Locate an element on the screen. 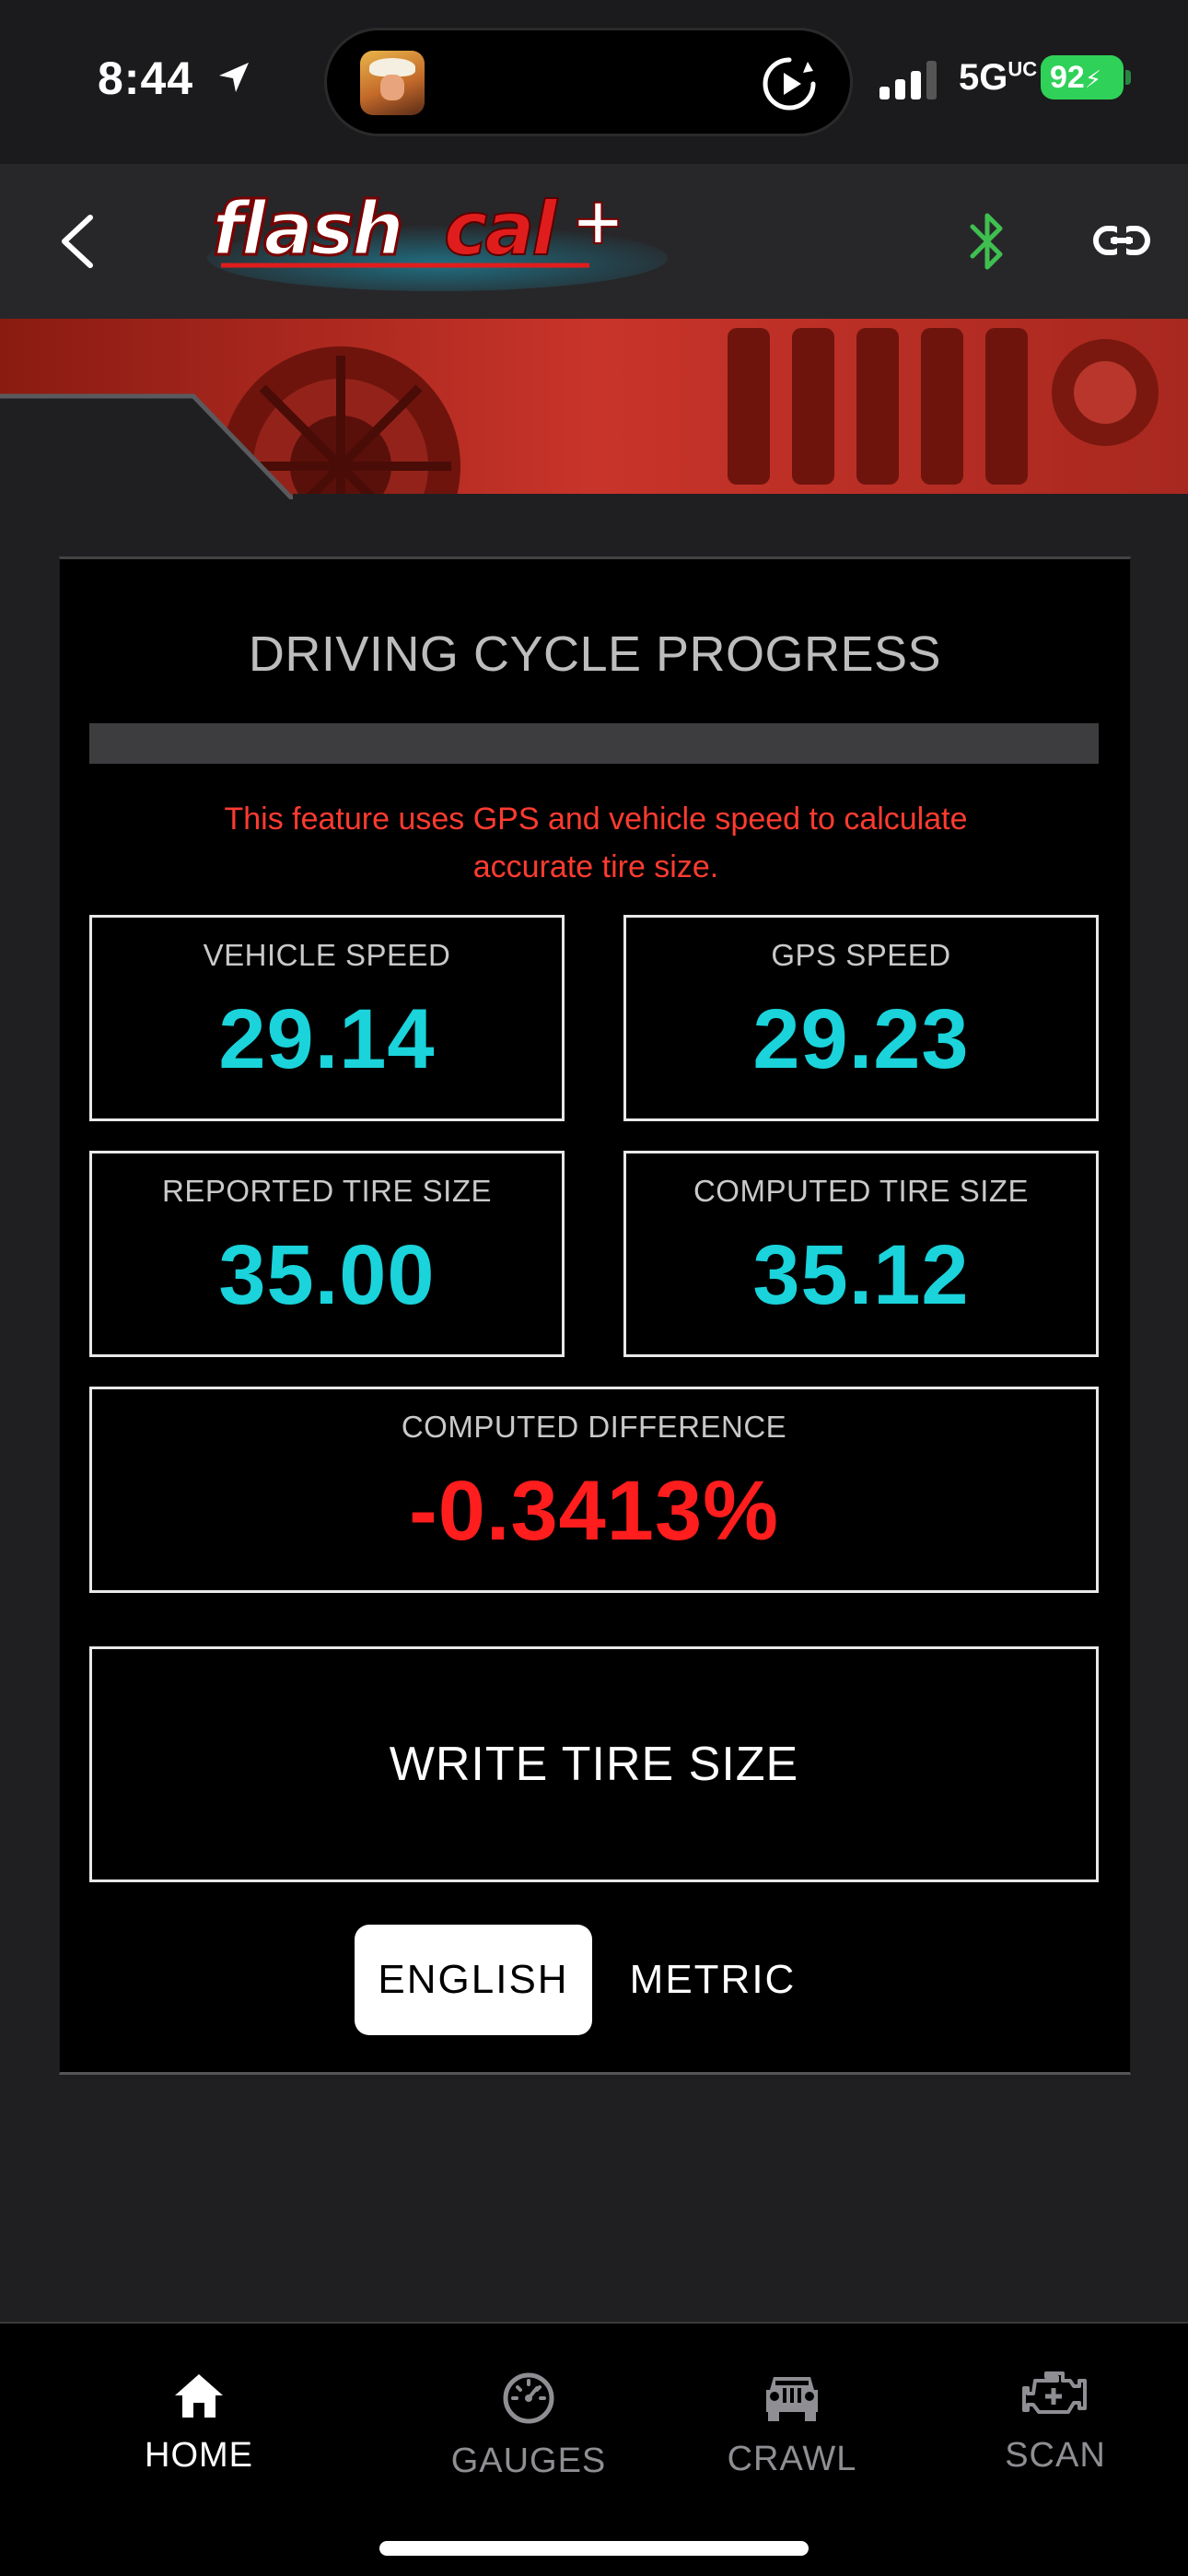 The width and height of the screenshot is (1188, 2576). reported-tire-size-box: REPORTED TIRE SIZE 35.00 is located at coordinates (327, 1254).